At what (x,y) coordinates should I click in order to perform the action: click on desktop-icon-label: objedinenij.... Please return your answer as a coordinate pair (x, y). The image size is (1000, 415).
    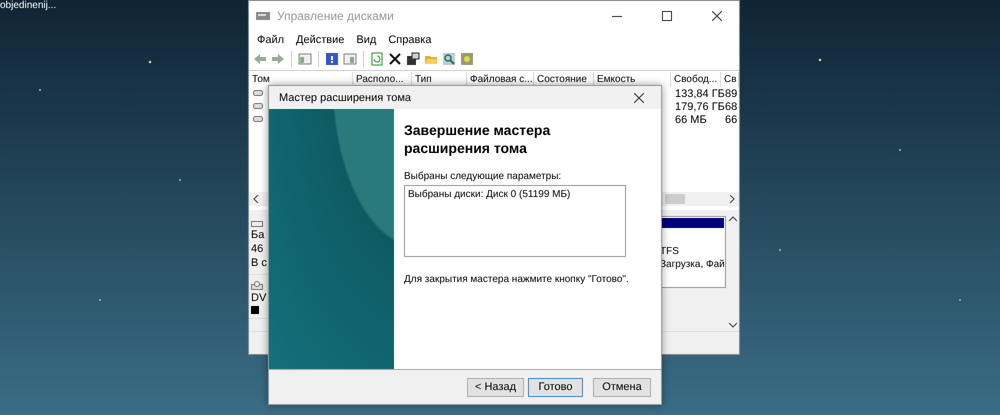
    Looking at the image, I should click on (28, 5).